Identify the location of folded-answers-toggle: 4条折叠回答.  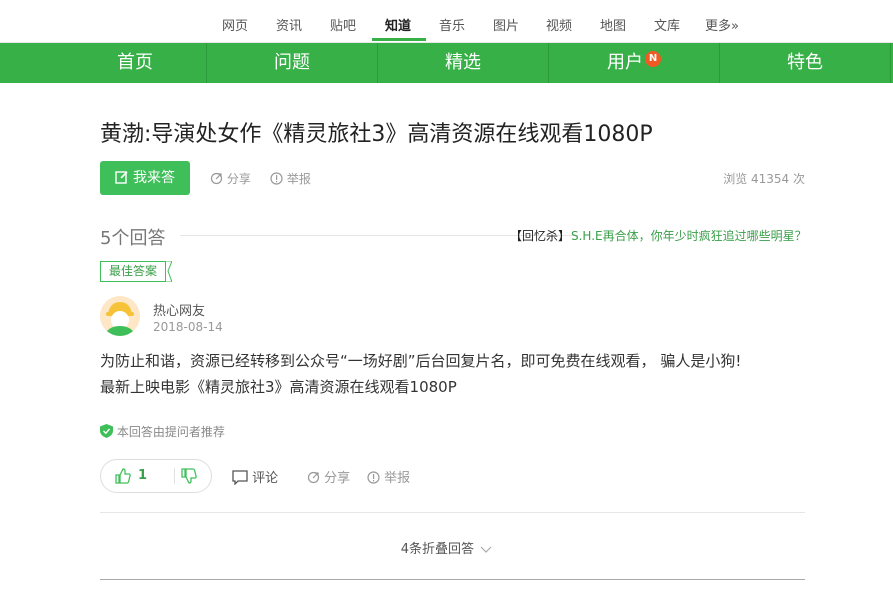
(446, 547).